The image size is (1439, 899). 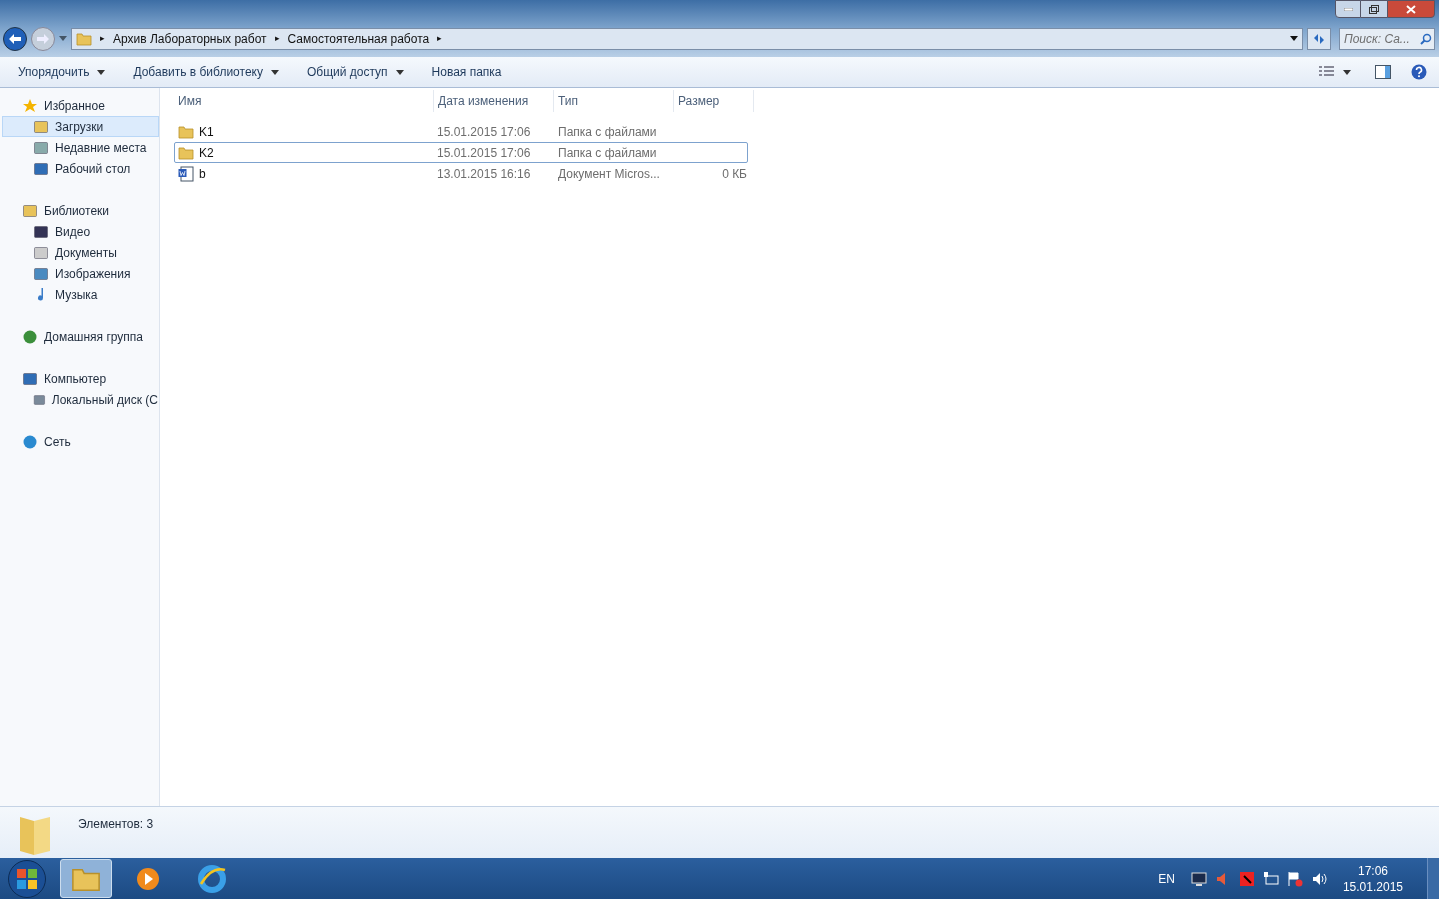 What do you see at coordinates (80, 168) in the screenshot?
I see `sidebar-item: Рабочий стол` at bounding box center [80, 168].